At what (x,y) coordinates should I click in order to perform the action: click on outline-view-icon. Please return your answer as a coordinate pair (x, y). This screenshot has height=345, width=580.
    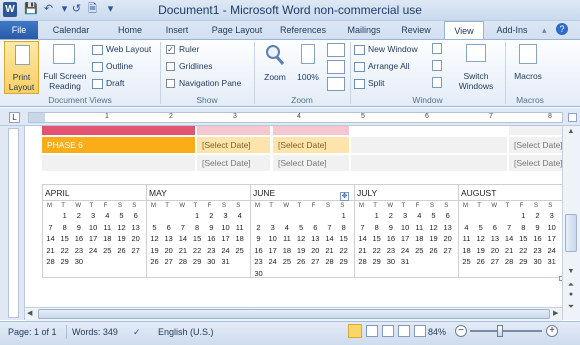
    Looking at the image, I should click on (404, 331).